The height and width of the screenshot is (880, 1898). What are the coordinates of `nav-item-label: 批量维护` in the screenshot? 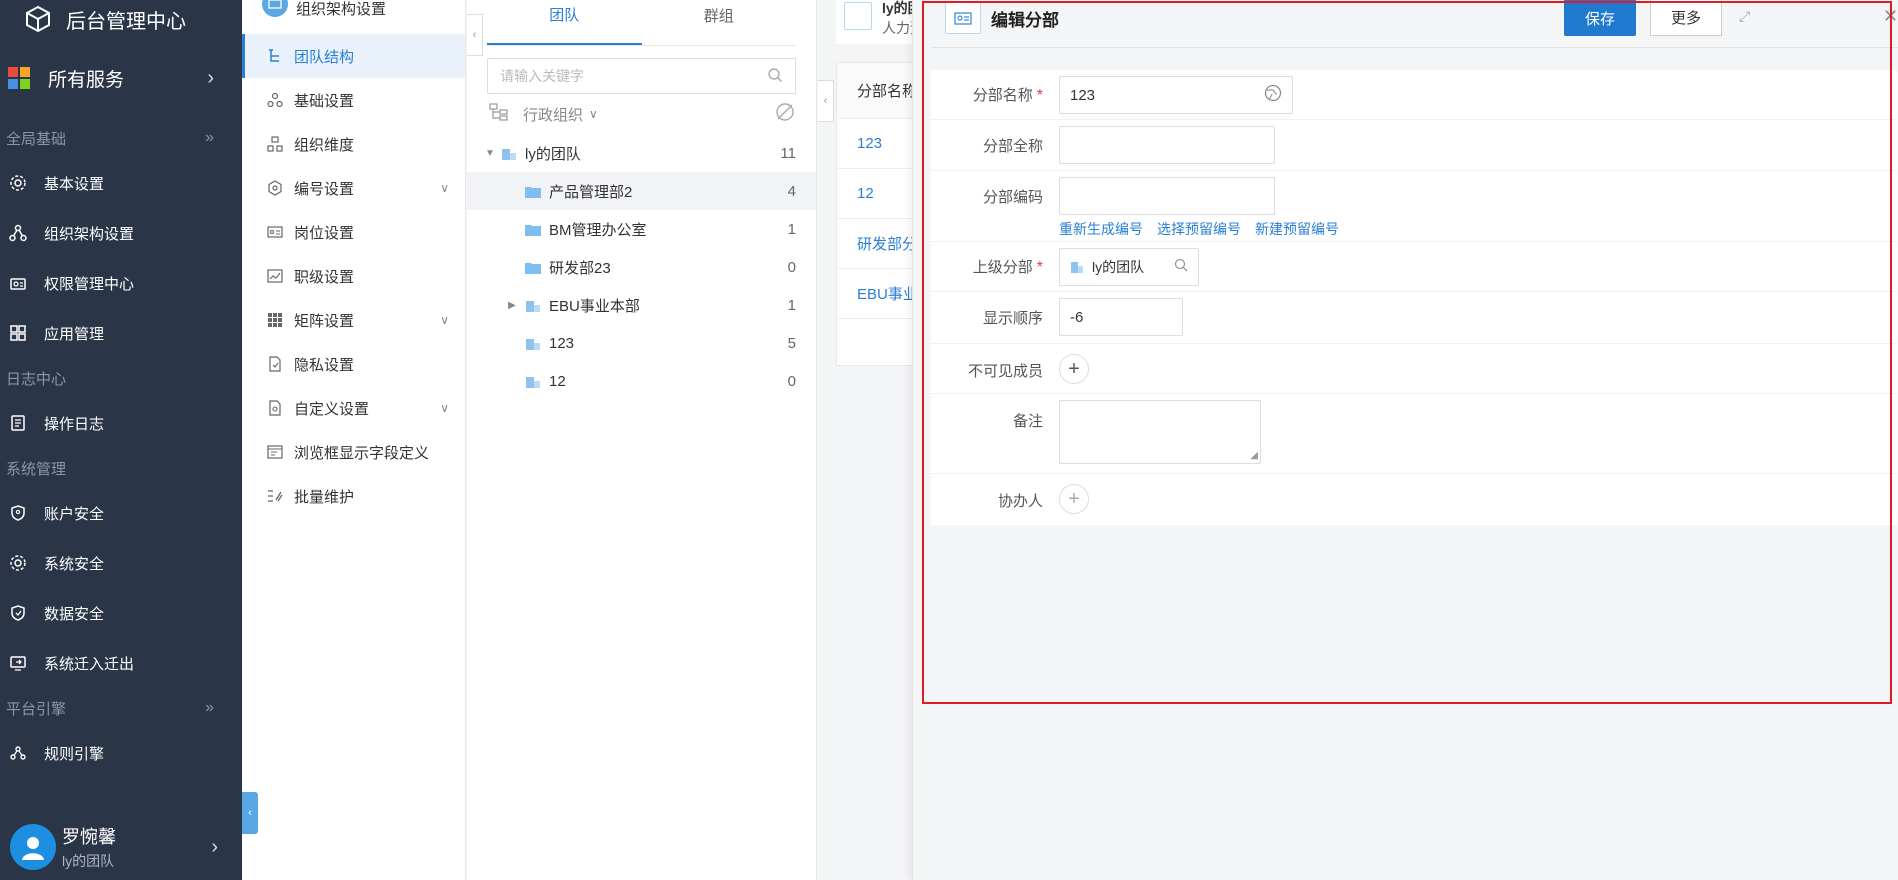 It's located at (324, 497).